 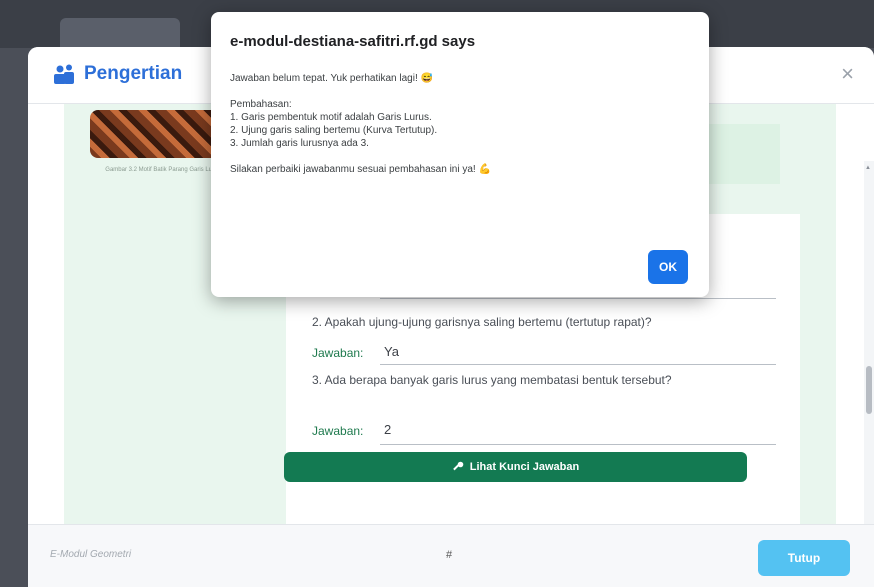 I want to click on answer-1-line, so click(x=578, y=298).